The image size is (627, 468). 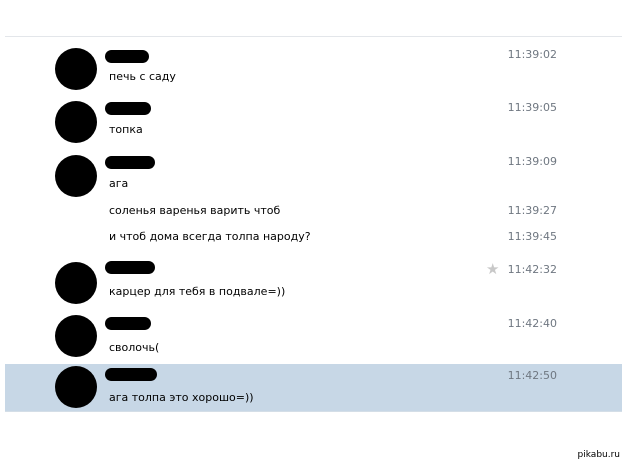 What do you see at coordinates (313, 171) in the screenshot?
I see `message-group: ага 11:39:09` at bounding box center [313, 171].